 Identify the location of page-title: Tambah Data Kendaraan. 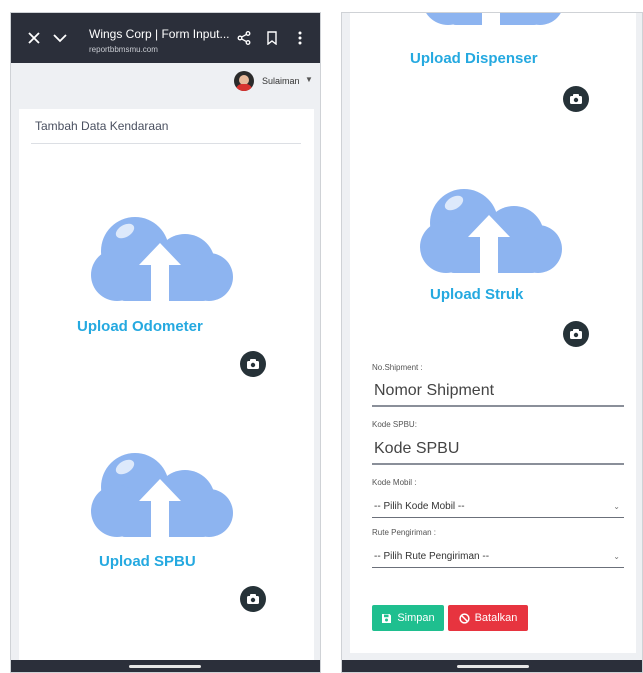
(102, 126).